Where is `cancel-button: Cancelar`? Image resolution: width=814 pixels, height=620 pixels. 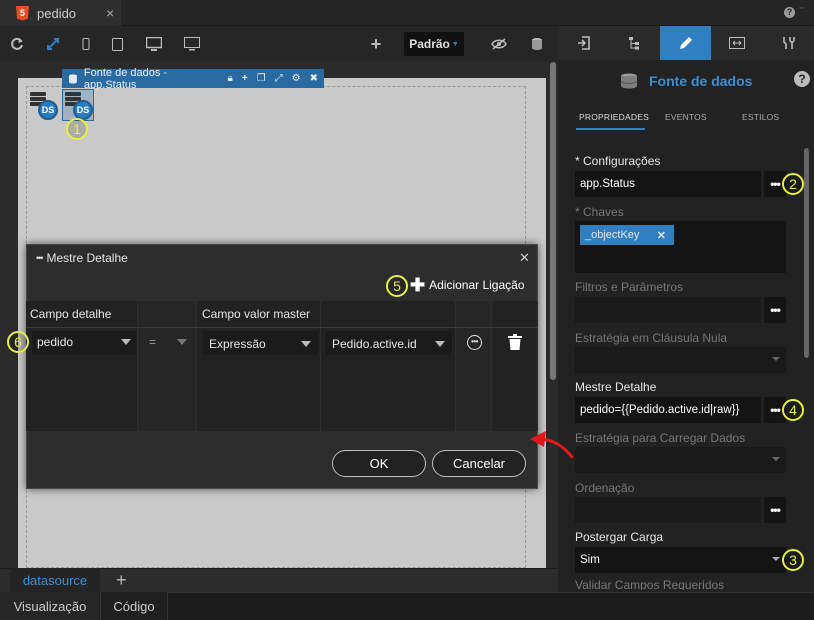 cancel-button: Cancelar is located at coordinates (479, 463).